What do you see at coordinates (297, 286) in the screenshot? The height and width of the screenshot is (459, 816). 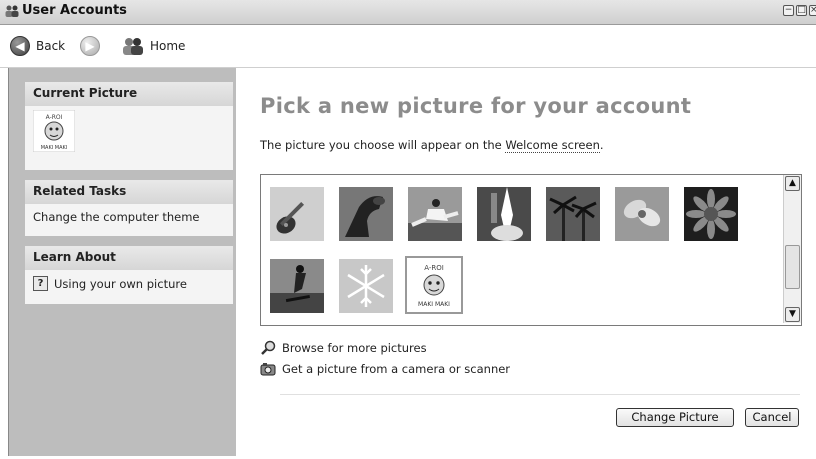 I see `picture-skateboarder` at bounding box center [297, 286].